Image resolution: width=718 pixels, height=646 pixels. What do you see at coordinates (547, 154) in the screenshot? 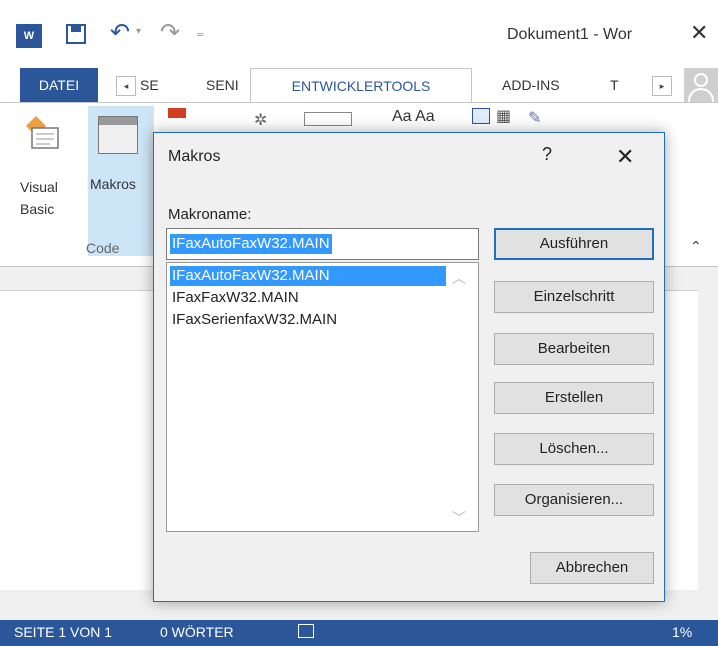
I see `help-icon: ?` at bounding box center [547, 154].